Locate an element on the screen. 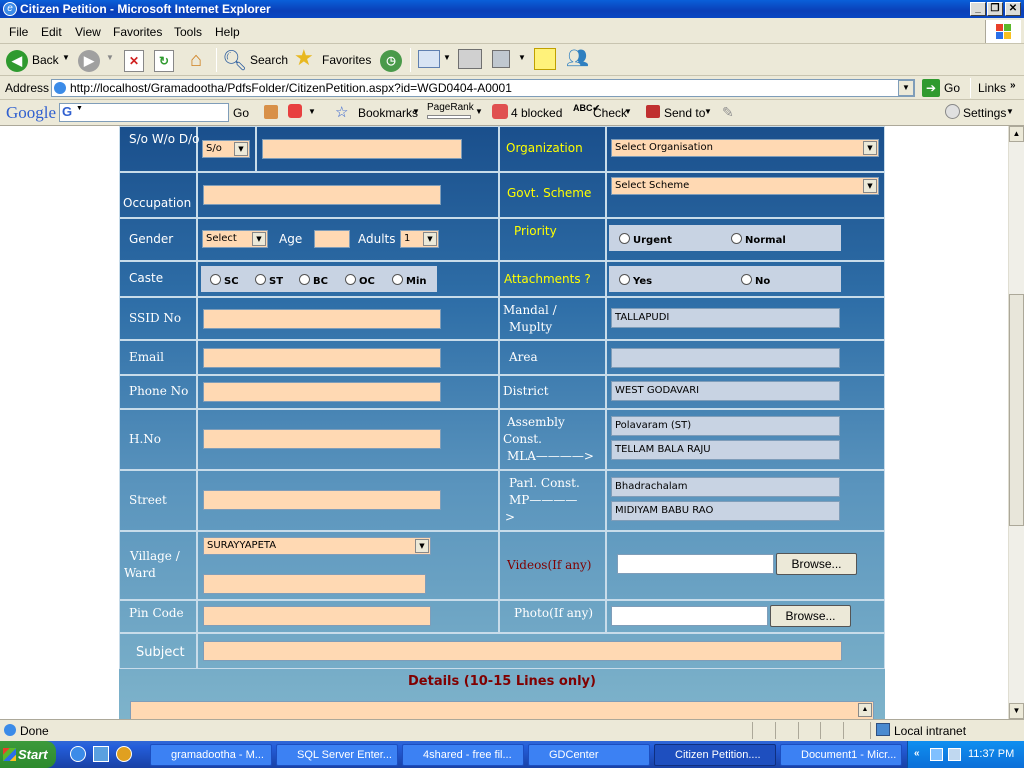 This screenshot has height=768, width=1024. edit-icon is located at coordinates (501, 59).